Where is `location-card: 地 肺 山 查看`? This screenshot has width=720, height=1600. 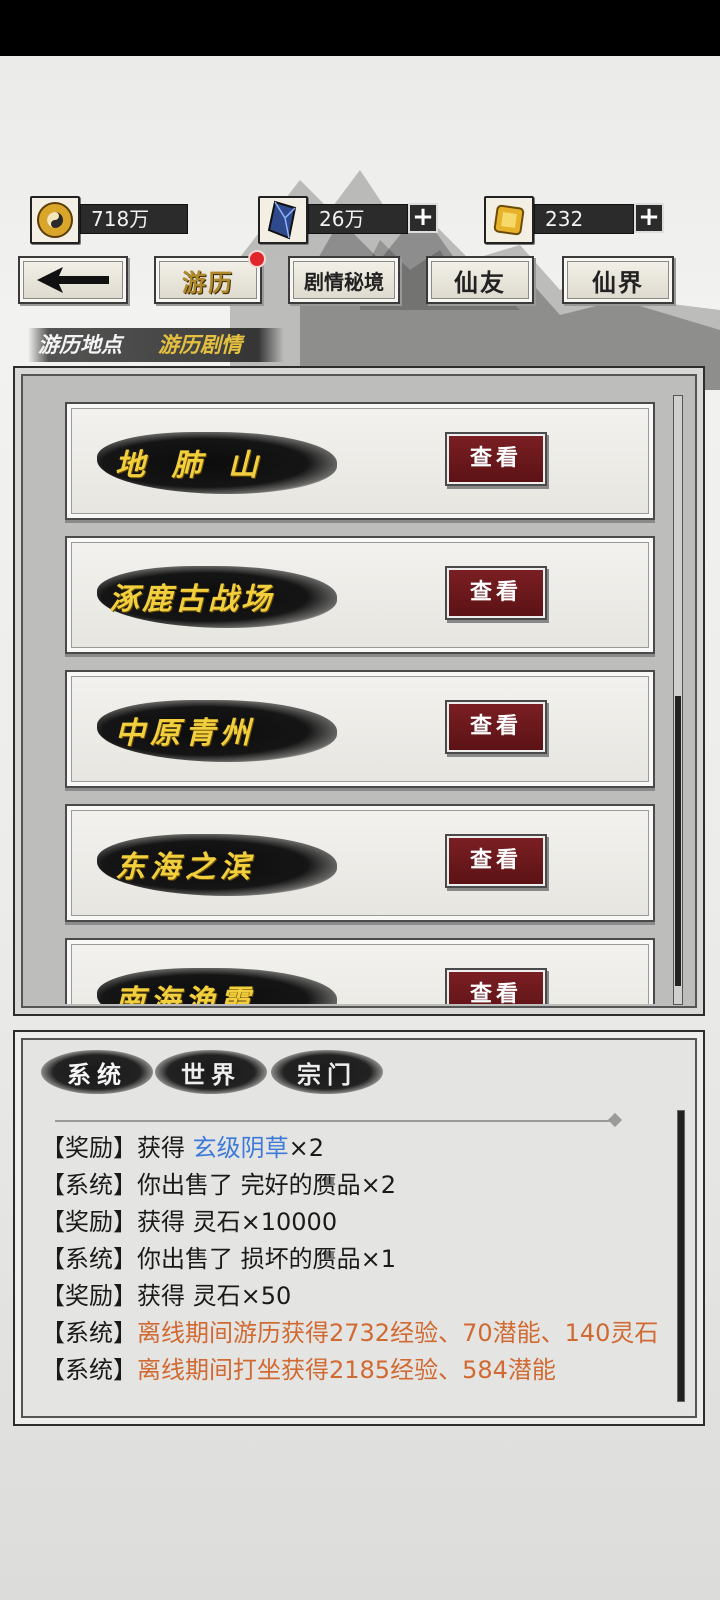
location-card: 地 肺 山 查看 is located at coordinates (360, 461).